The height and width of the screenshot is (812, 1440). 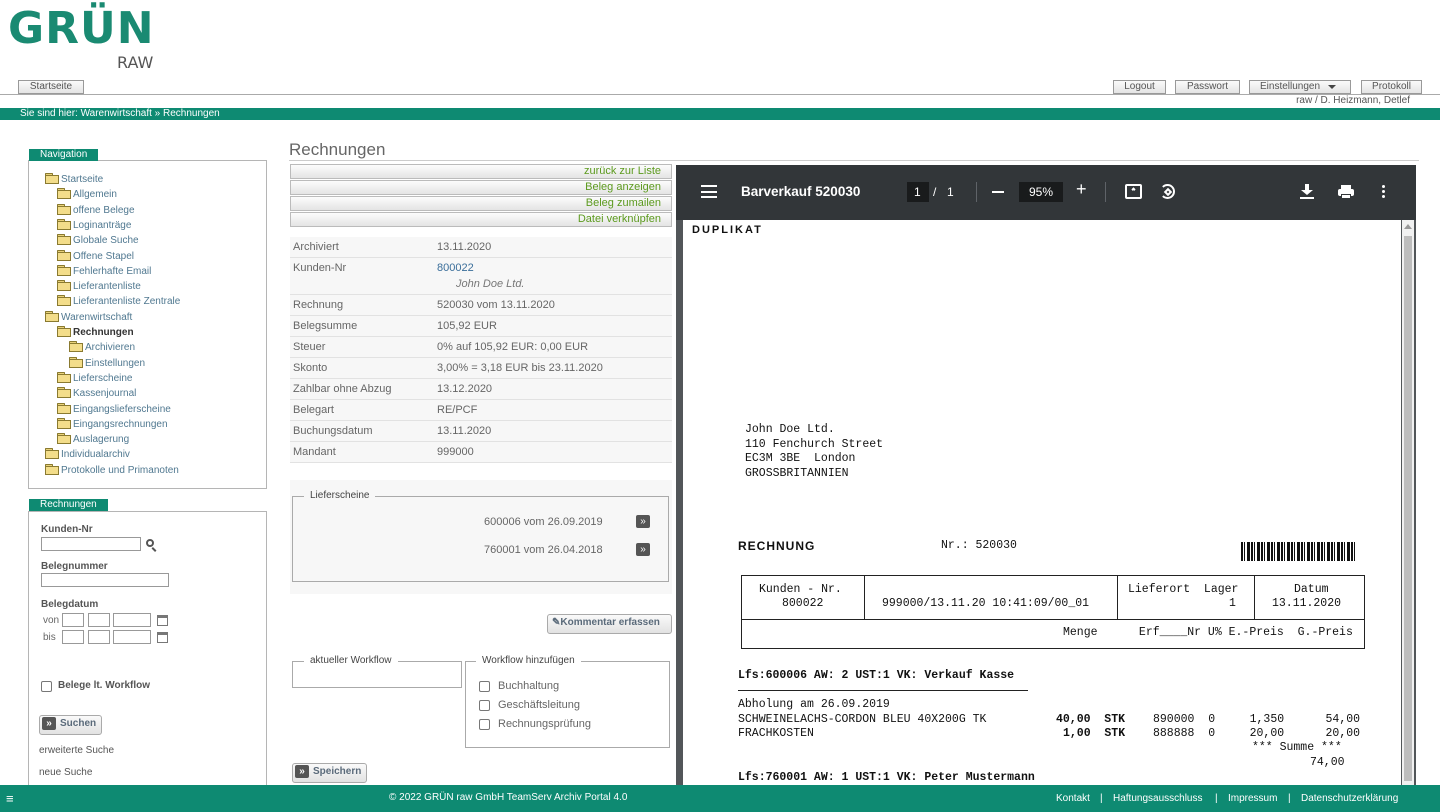 What do you see at coordinates (132, 620) in the screenshot?
I see `from-year-input` at bounding box center [132, 620].